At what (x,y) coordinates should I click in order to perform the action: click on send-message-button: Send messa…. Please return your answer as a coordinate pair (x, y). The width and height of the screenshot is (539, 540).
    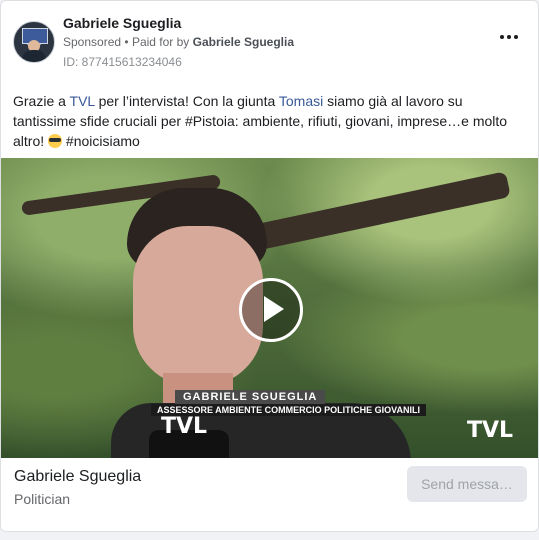
    Looking at the image, I should click on (467, 484).